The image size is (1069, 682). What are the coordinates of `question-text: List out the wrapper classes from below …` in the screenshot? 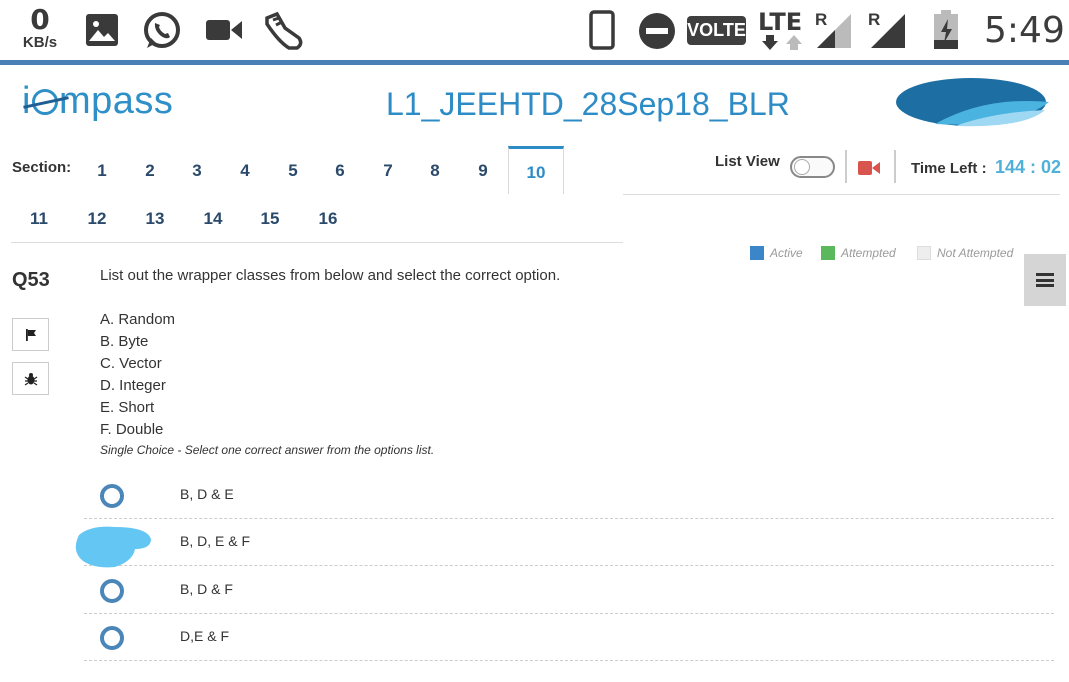 It's located at (330, 275).